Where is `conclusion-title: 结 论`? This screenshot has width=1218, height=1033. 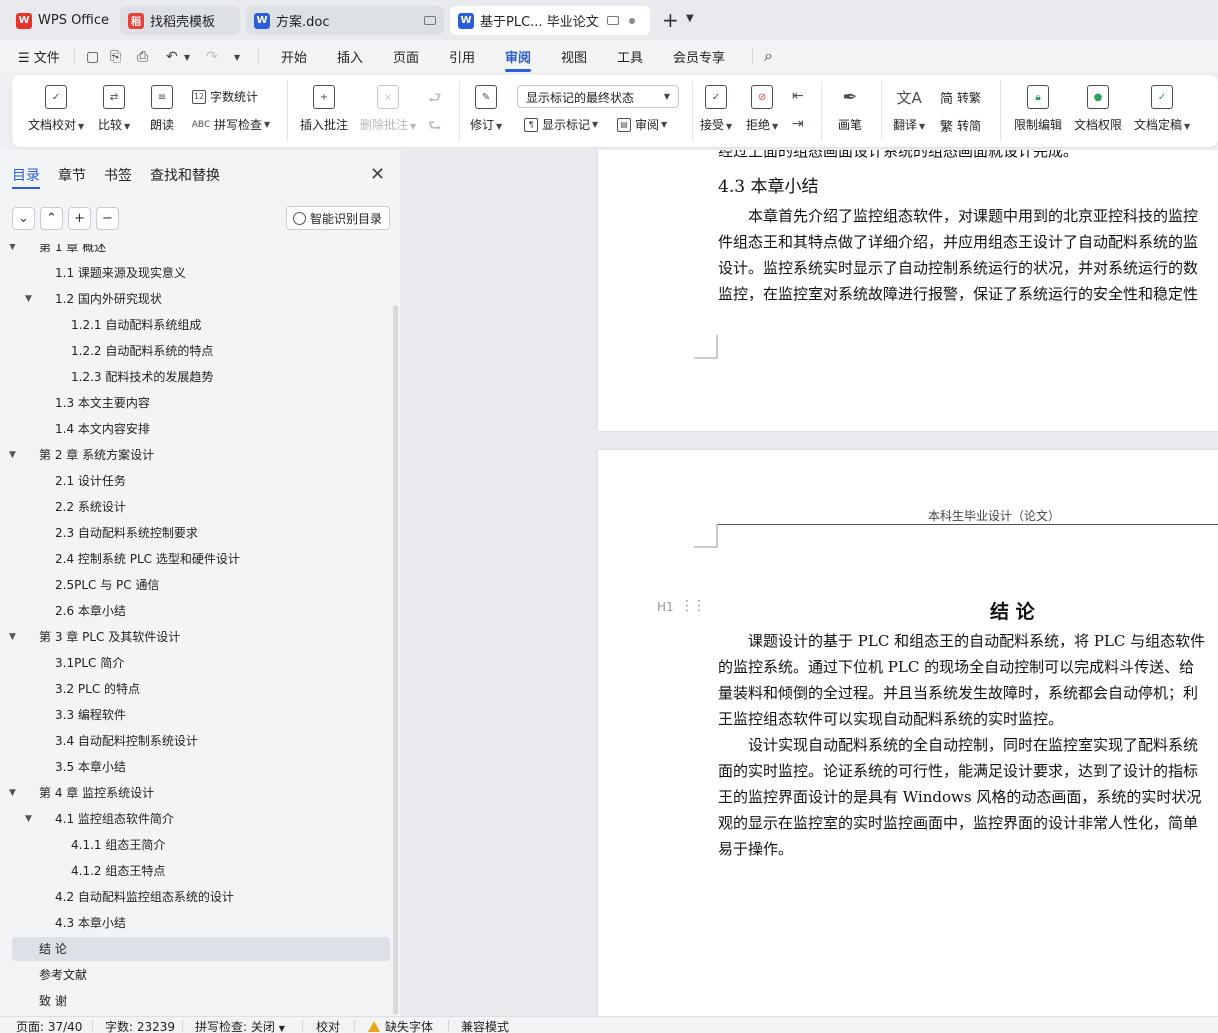
conclusion-title: 结 论 is located at coordinates (1012, 610).